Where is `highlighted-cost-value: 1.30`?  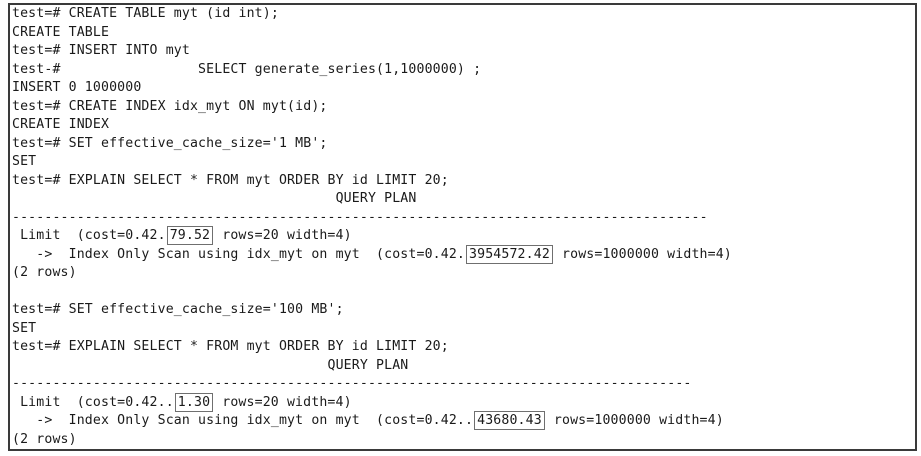
highlighted-cost-value: 1.30 is located at coordinates (194, 402).